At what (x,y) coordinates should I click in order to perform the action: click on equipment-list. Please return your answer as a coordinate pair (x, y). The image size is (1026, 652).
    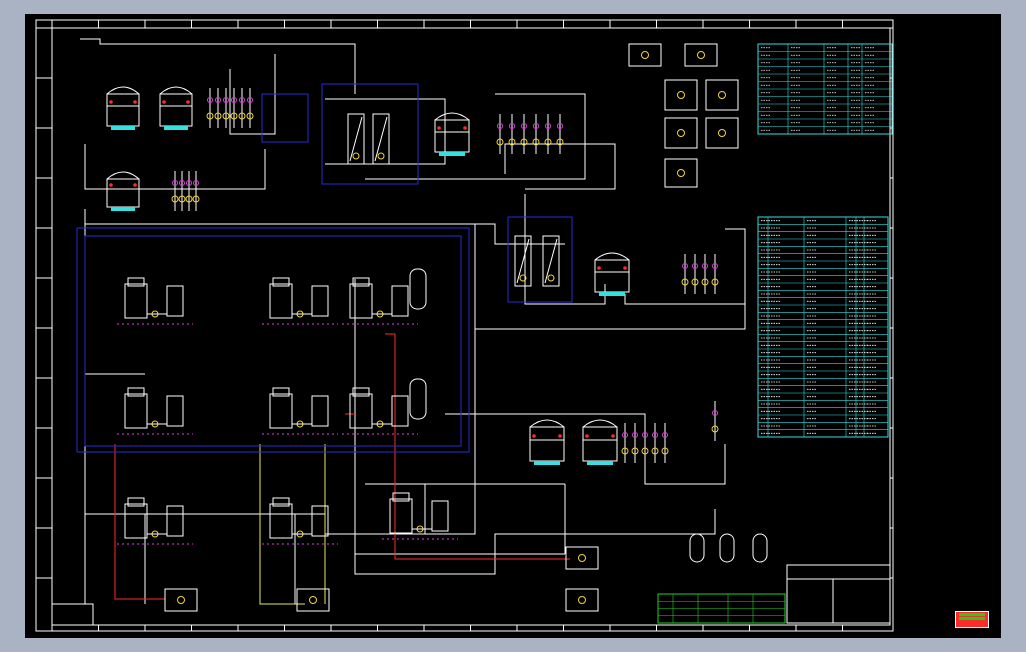
    Looking at the image, I should click on (823, 327).